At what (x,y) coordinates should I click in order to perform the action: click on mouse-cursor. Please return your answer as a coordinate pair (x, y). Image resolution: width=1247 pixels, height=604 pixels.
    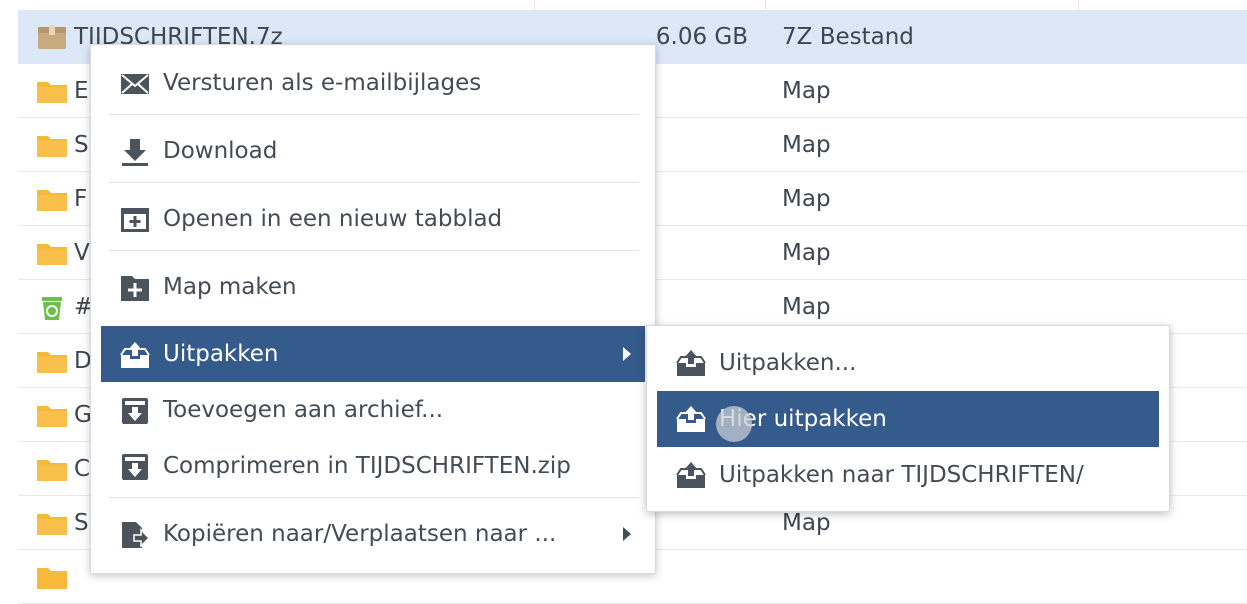
    Looking at the image, I should click on (734, 424).